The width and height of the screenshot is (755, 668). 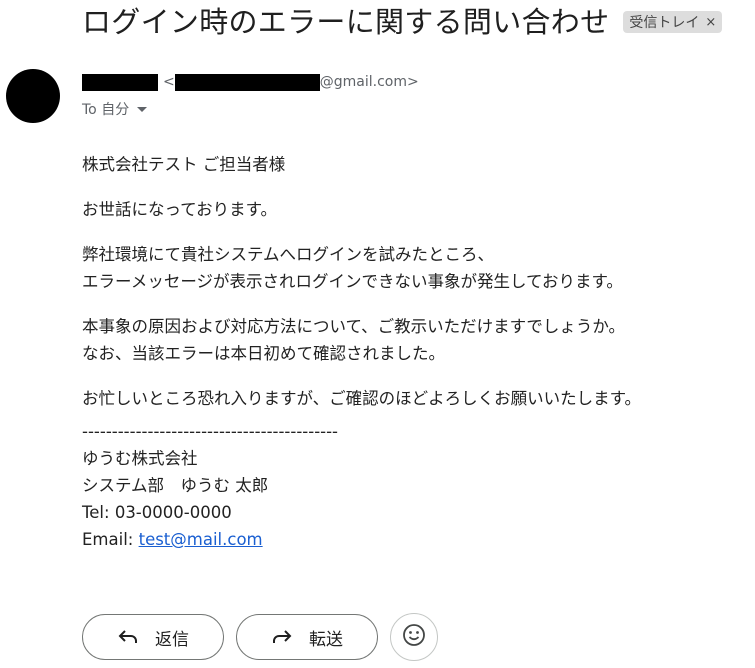 I want to click on reply-arrow-icon, so click(x=128, y=637).